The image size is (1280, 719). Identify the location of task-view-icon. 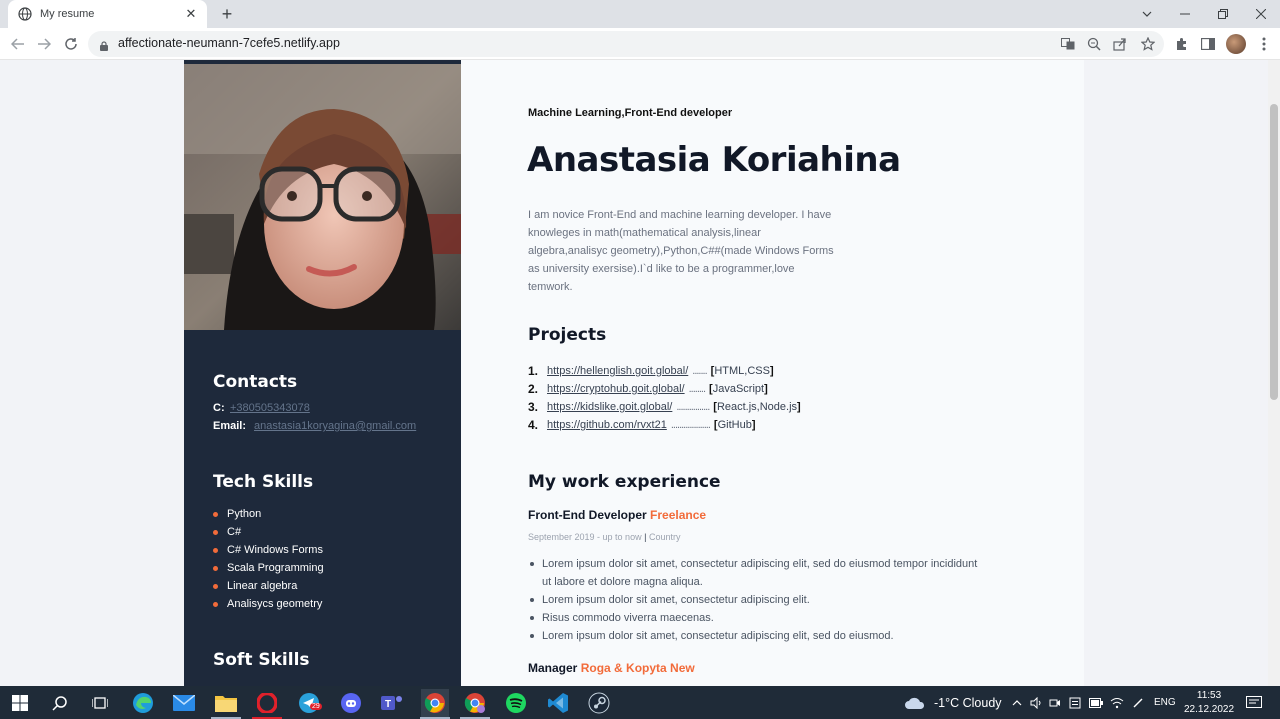
(100, 703).